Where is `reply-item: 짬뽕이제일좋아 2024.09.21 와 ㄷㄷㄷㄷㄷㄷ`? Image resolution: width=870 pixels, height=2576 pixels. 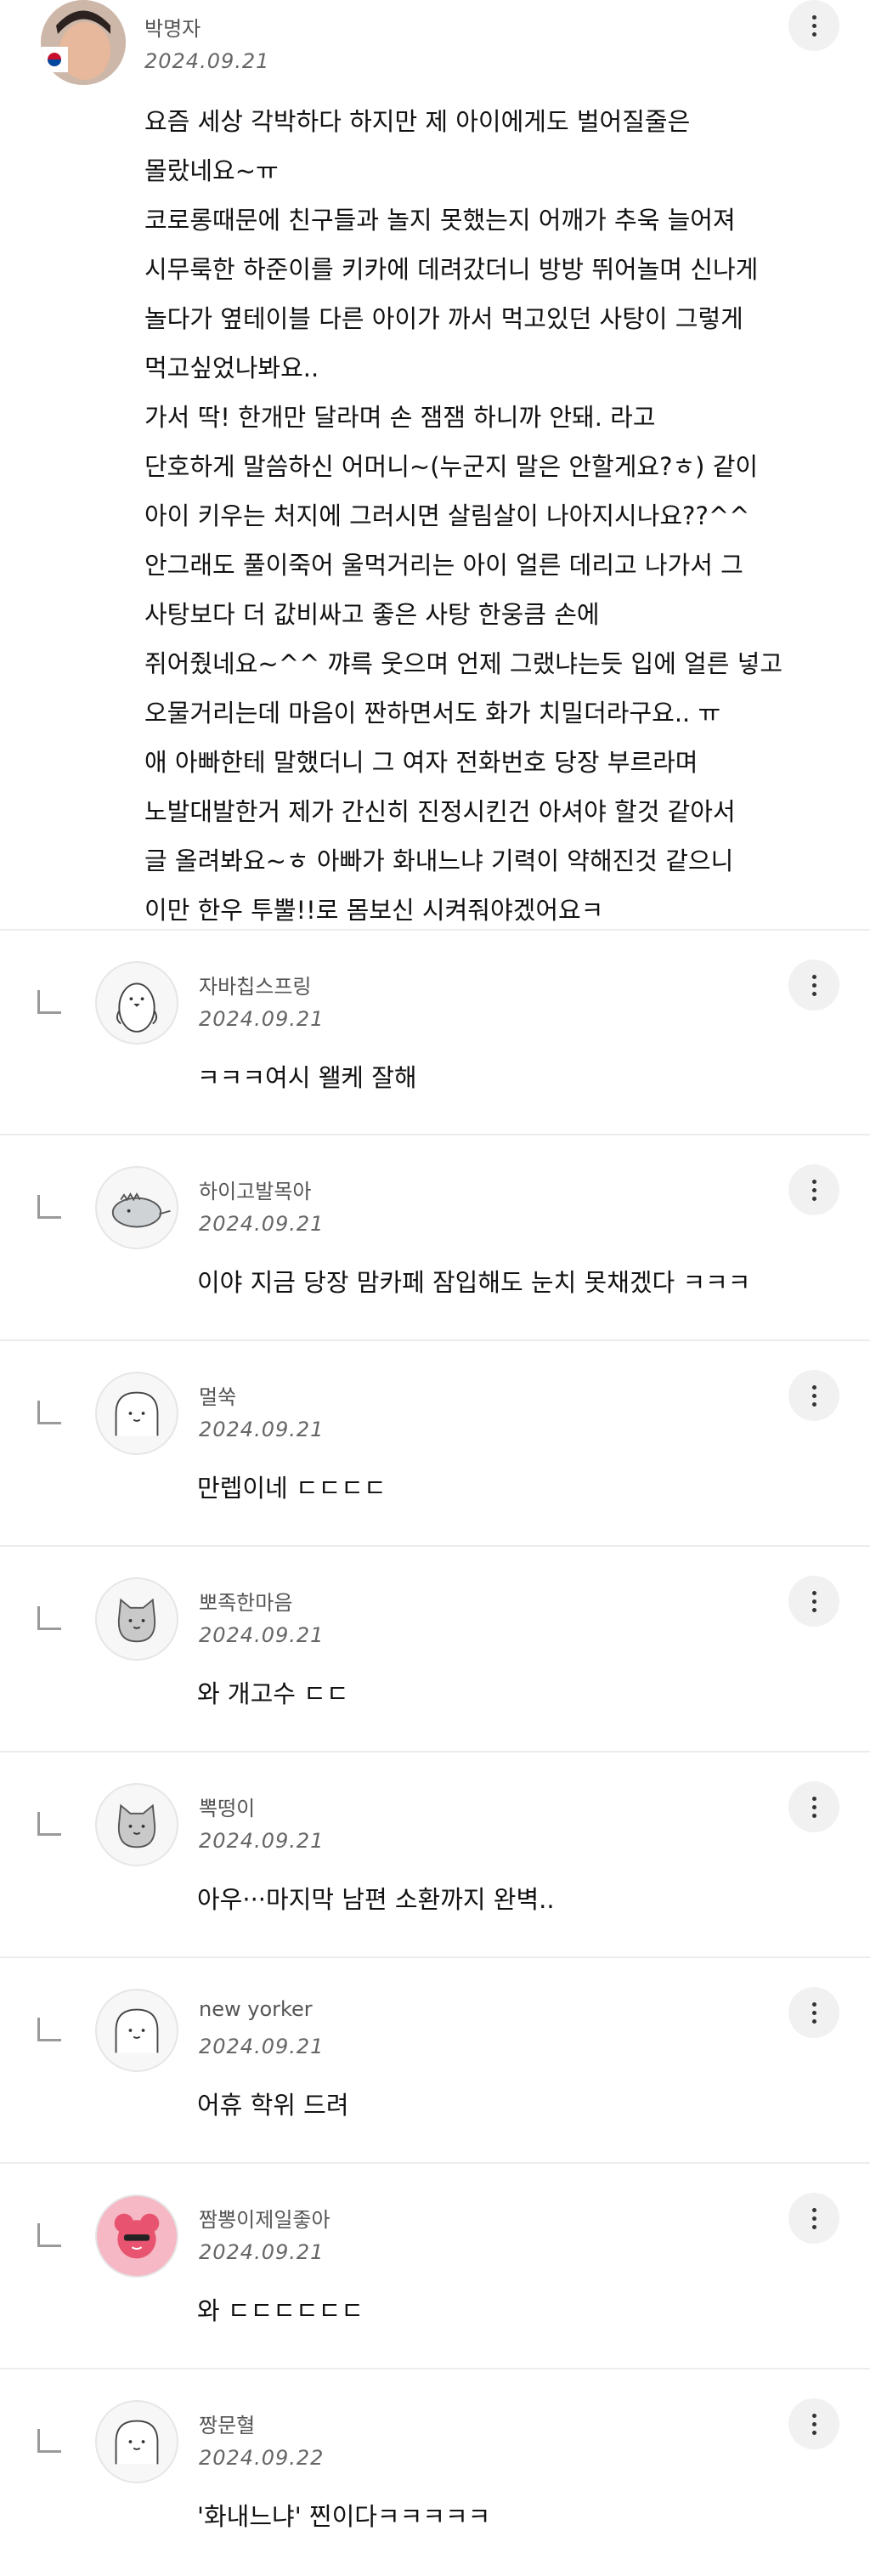
reply-item: 짬뽕이제일좋아 2024.09.21 와 ㄷㄷㄷㄷㄷㄷ is located at coordinates (435, 2266).